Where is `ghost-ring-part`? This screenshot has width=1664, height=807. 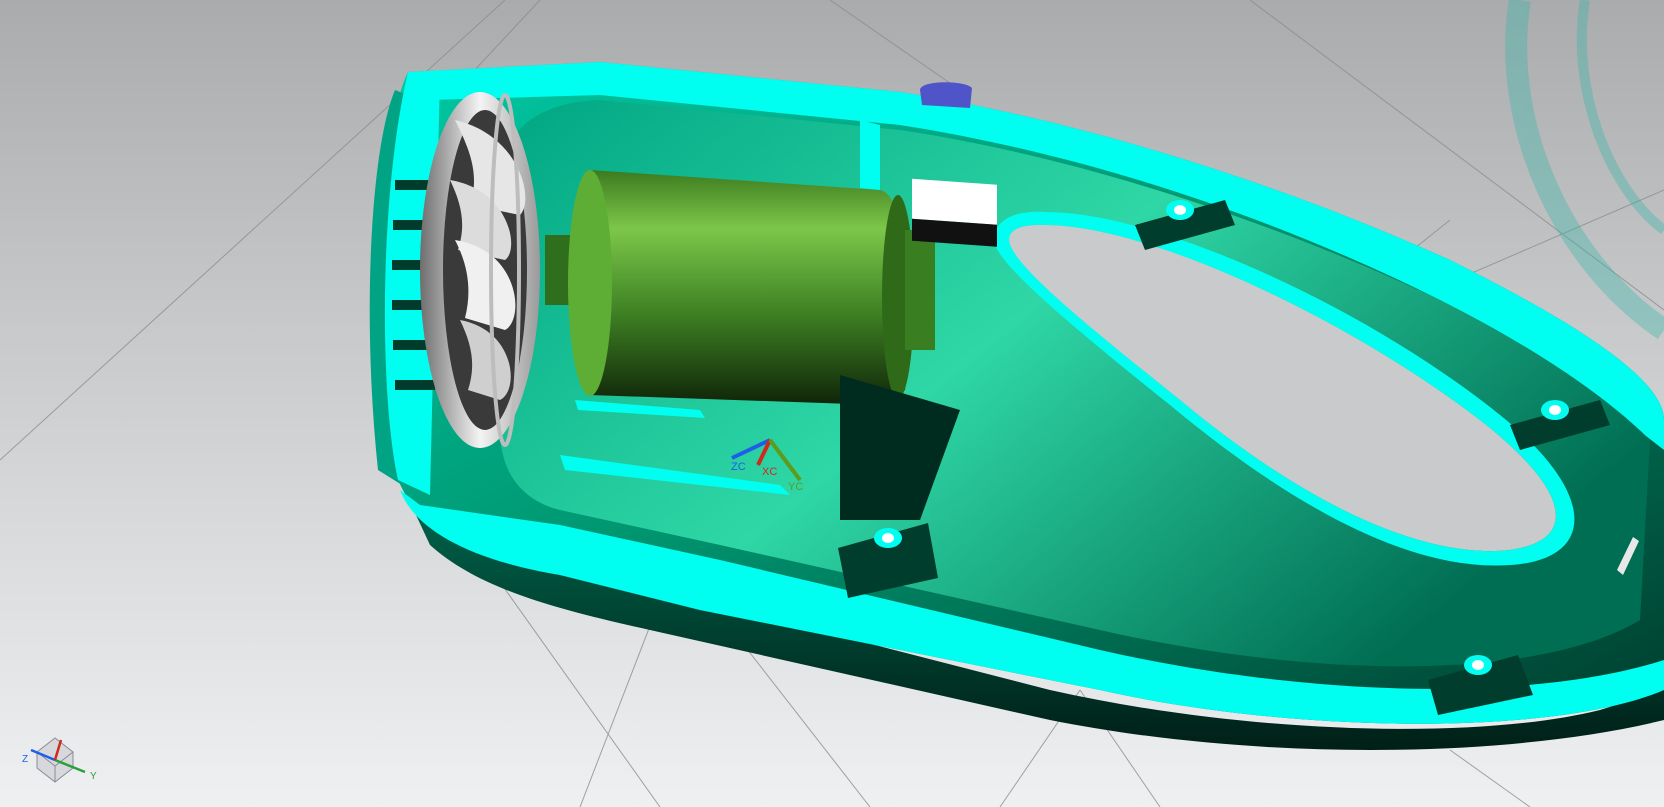
ghost-ring-part is located at coordinates (1584, 170).